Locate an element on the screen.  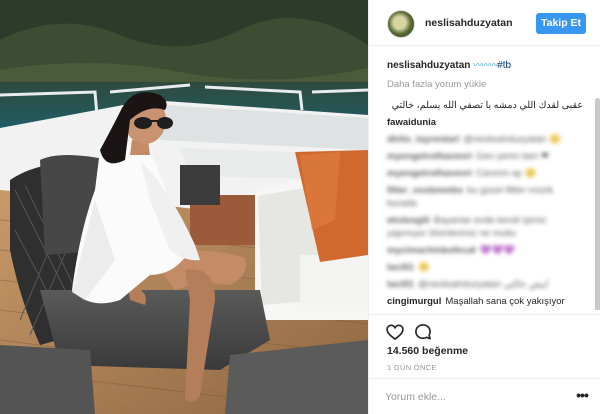
comment-username: mycimachinbofecaf is located at coordinates (431, 250).